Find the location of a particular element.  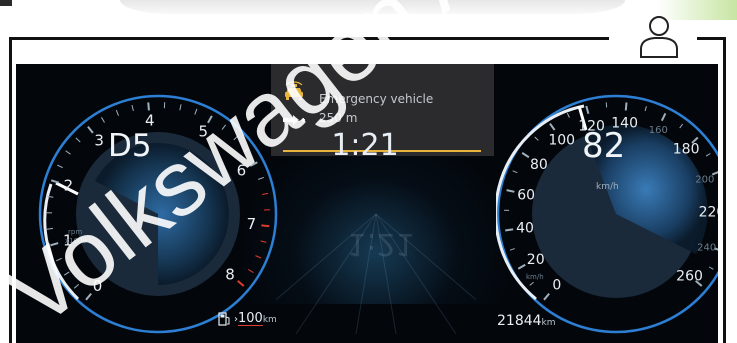

speedometer-minor-label: 200 is located at coordinates (704, 180).